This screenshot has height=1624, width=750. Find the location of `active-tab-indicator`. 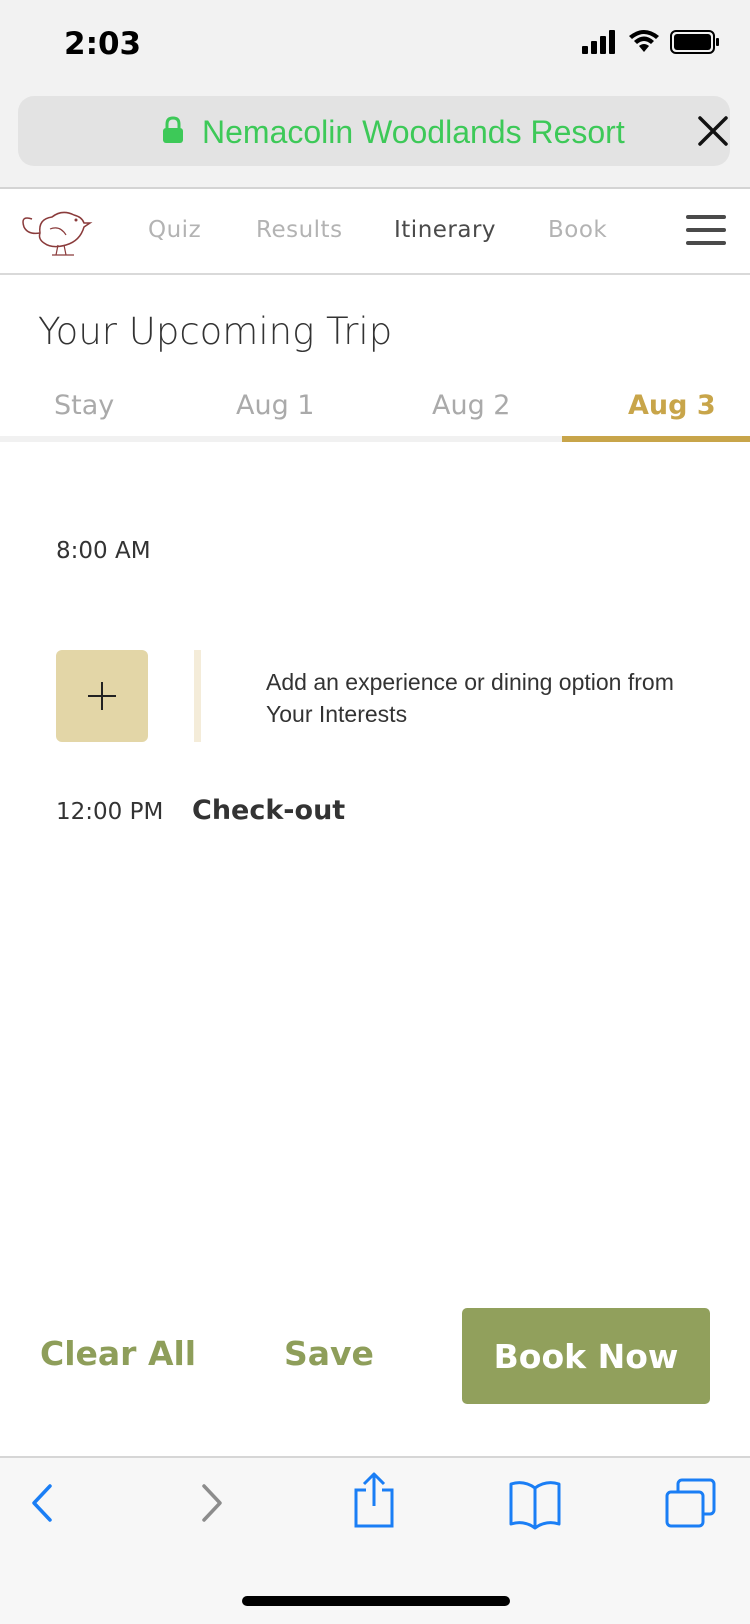

active-tab-indicator is located at coordinates (656, 439).